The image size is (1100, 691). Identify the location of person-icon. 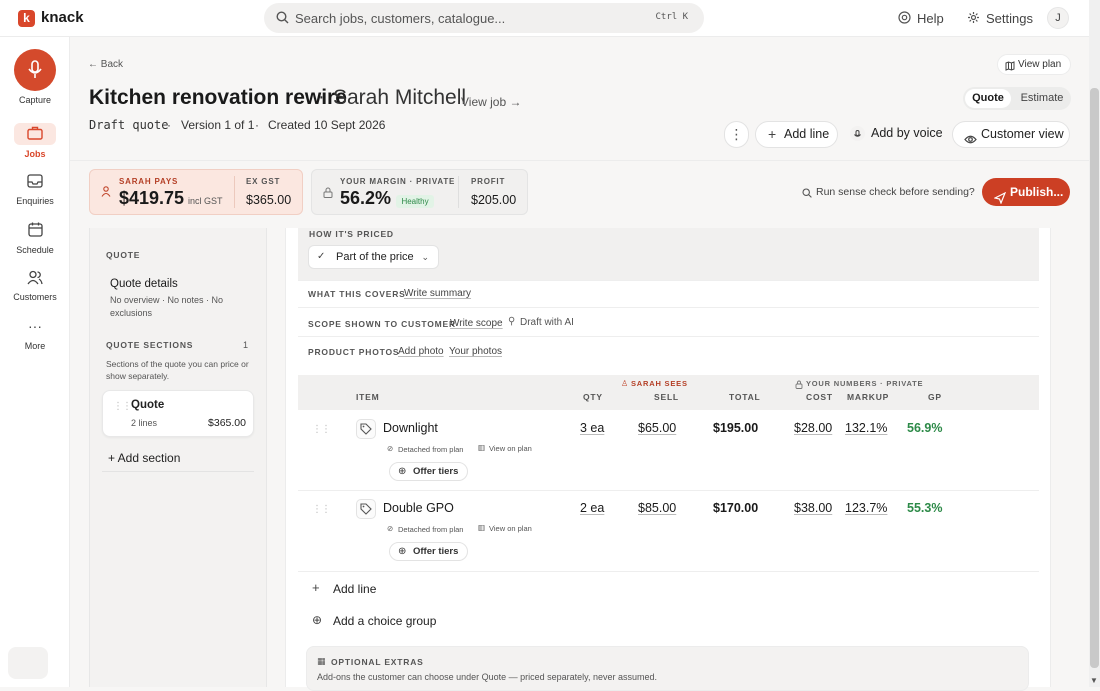
(106, 193).